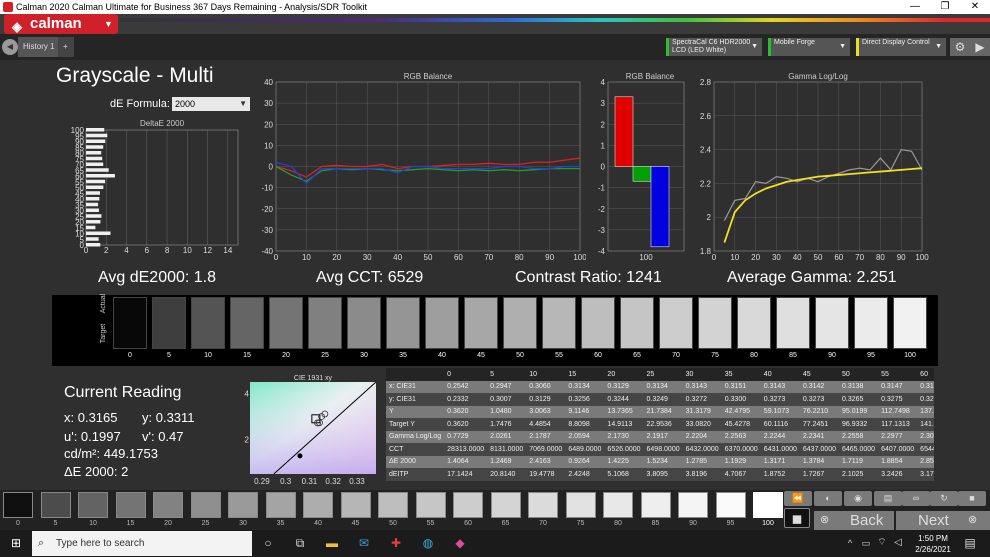 The height and width of the screenshot is (557, 990). I want to click on notifications-icon: ▤, so click(970, 543).